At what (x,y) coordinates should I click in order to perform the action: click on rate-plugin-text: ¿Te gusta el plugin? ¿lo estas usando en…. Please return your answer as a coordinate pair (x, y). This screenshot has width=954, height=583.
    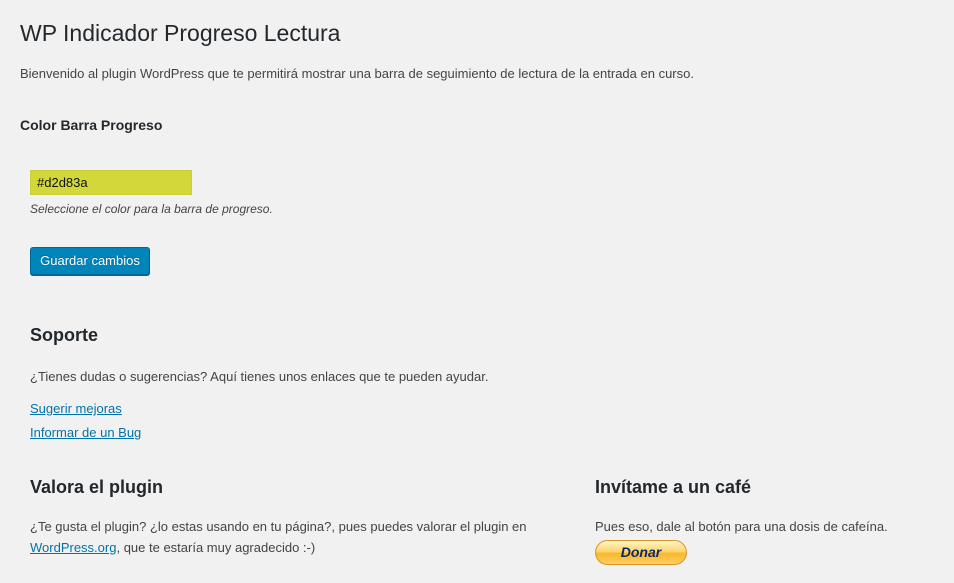
    Looking at the image, I should click on (300, 537).